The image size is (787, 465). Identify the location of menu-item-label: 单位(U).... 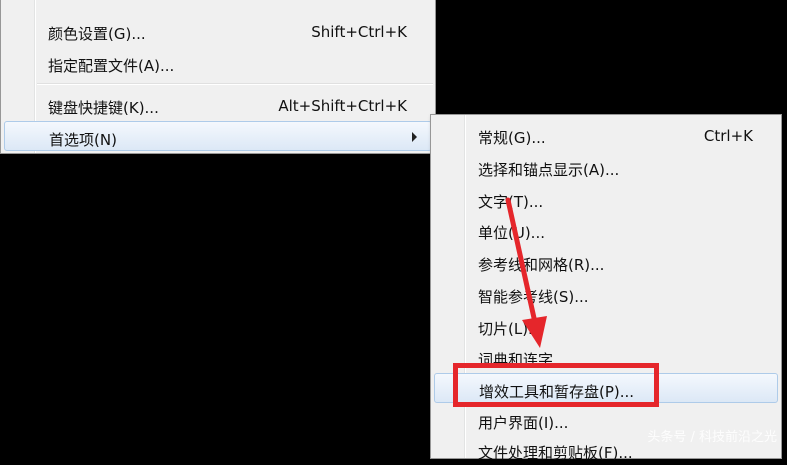
(511, 233).